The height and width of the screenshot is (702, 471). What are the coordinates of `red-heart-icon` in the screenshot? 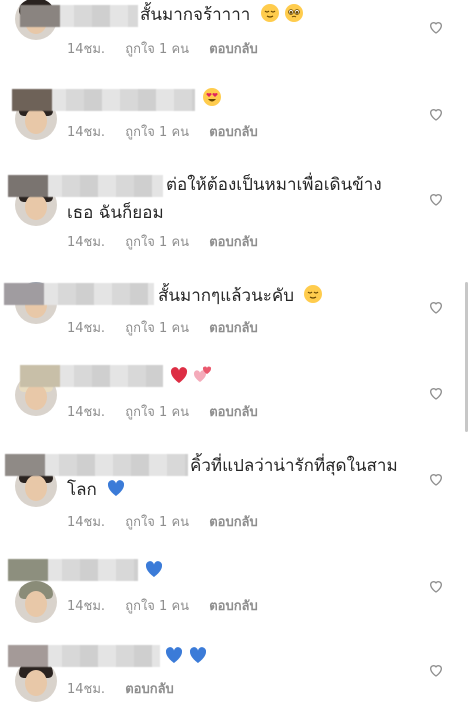 It's located at (179, 375).